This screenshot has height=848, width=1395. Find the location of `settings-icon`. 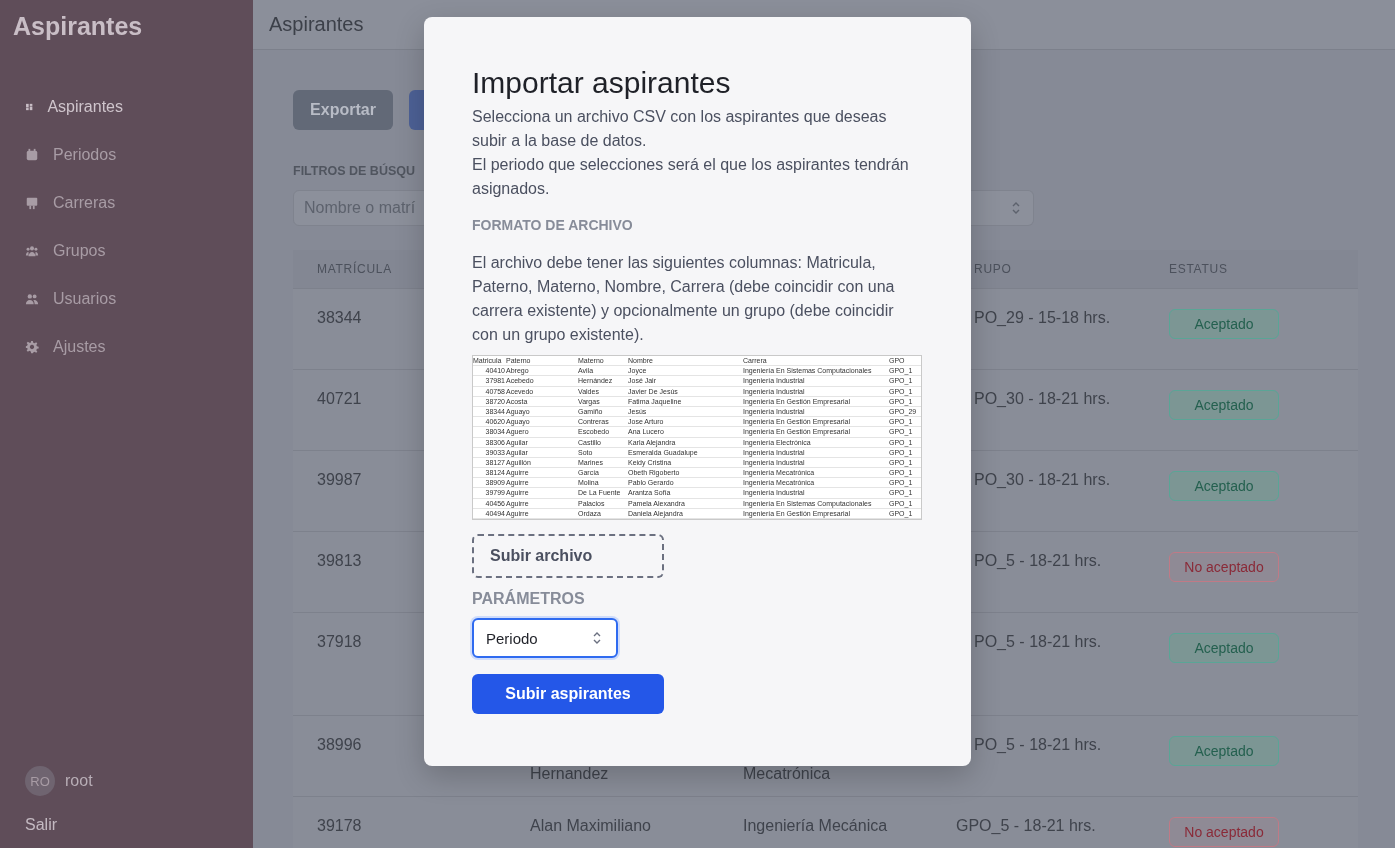

settings-icon is located at coordinates (32, 347).